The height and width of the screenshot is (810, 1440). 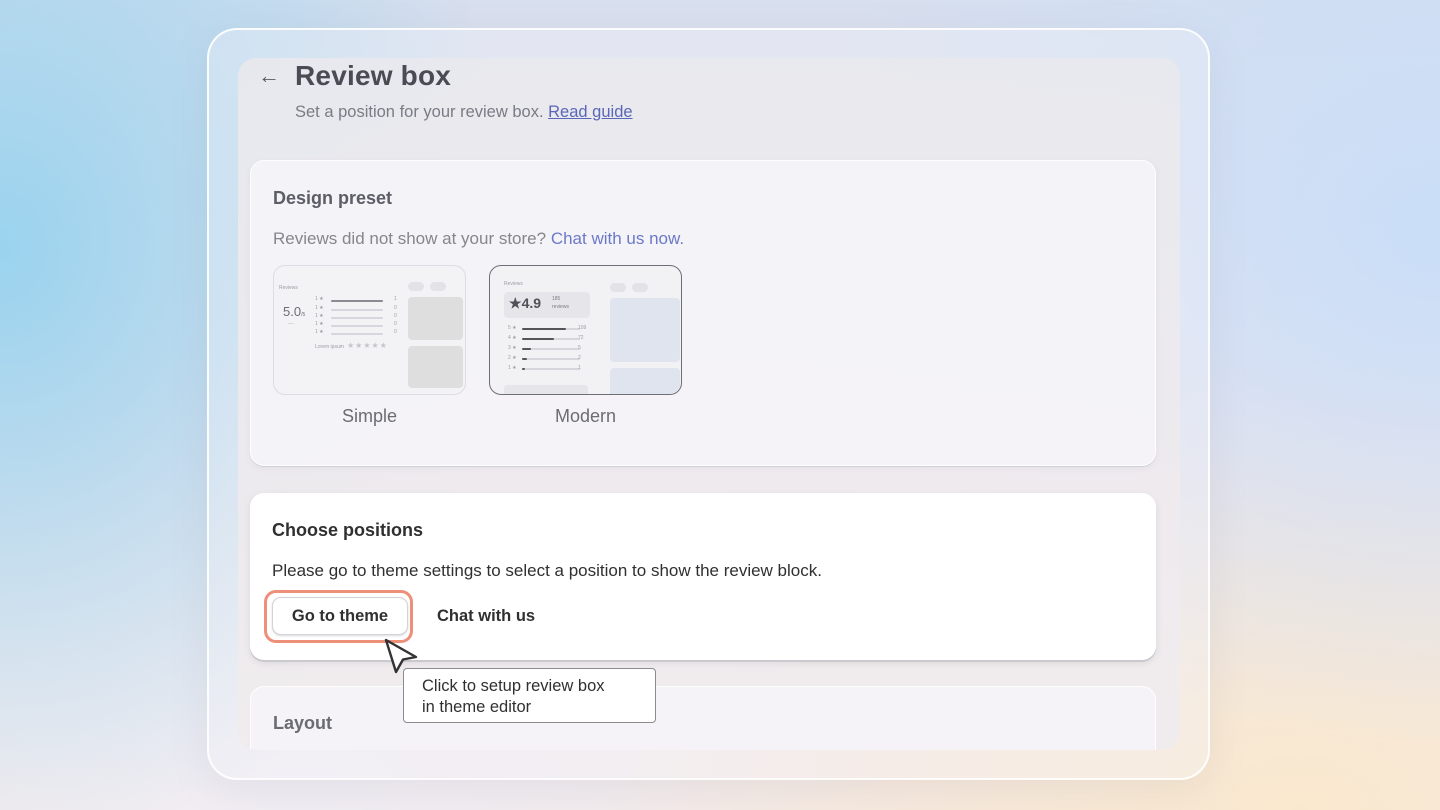 I want to click on choose-positions-title: Choose positions, so click(x=348, y=530).